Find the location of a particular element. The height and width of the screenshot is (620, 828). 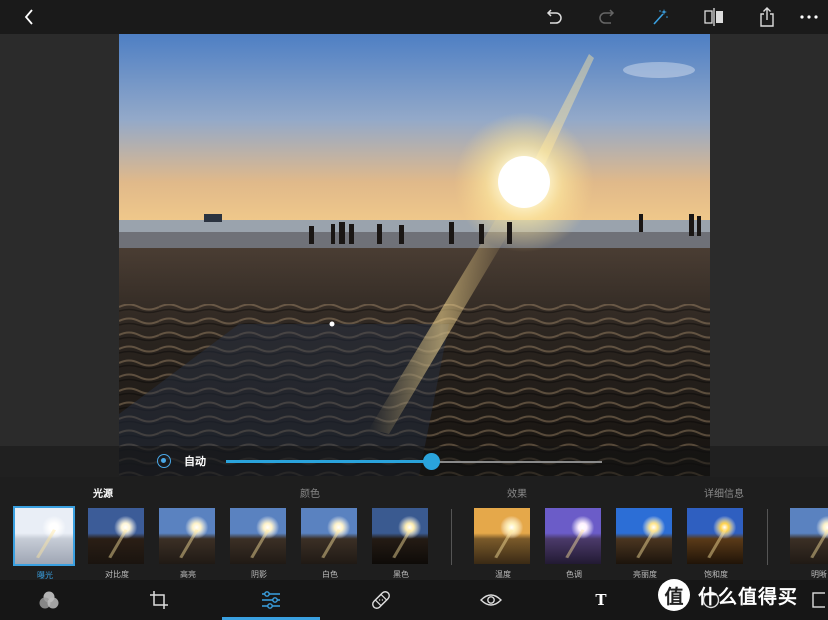

slider-backdrop-right is located at coordinates (769, 461).